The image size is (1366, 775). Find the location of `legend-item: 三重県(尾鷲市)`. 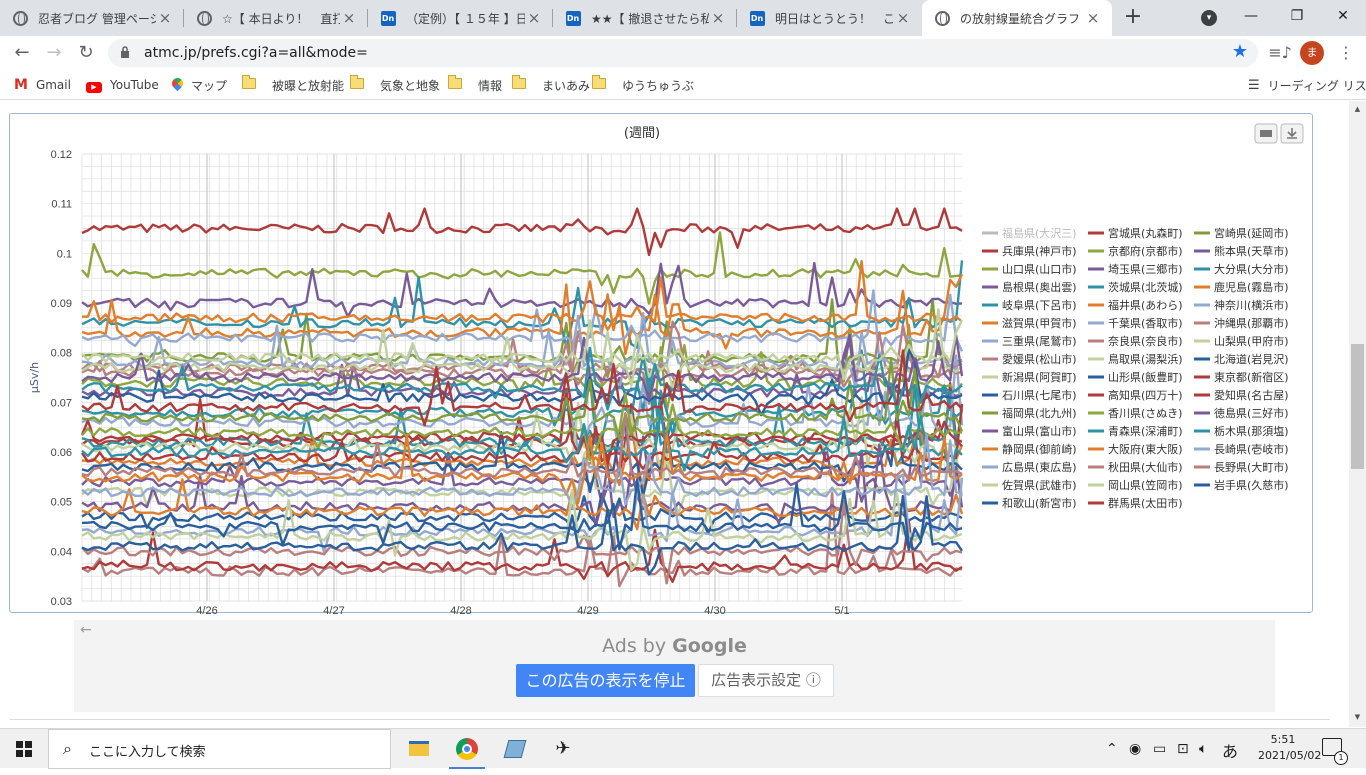

legend-item: 三重県(尾鷲市) is located at coordinates (1039, 341).